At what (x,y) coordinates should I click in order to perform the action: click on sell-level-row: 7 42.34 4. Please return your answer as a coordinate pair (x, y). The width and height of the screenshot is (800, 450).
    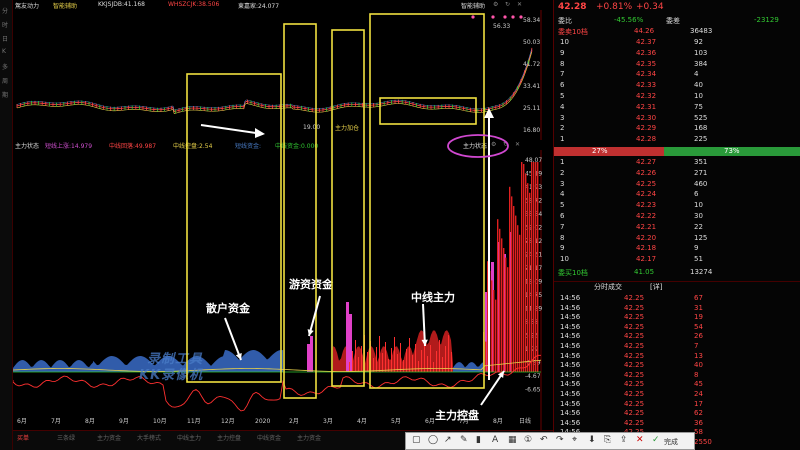
    Looking at the image, I should click on (677, 75).